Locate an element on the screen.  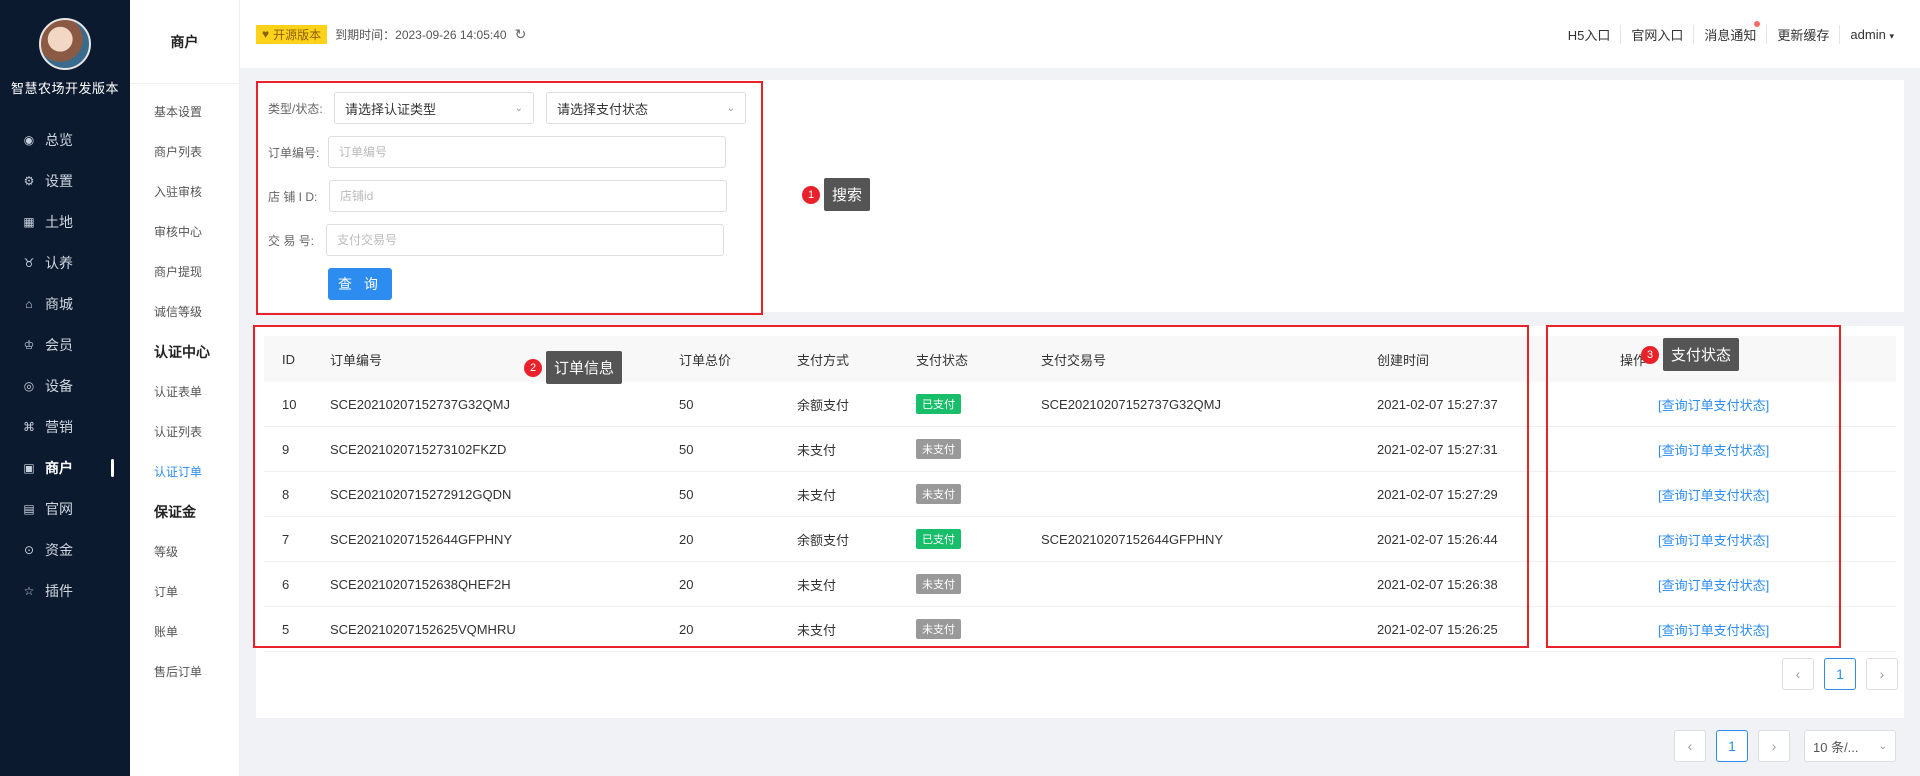
submenu-item: 商户列表 is located at coordinates (184, 152).